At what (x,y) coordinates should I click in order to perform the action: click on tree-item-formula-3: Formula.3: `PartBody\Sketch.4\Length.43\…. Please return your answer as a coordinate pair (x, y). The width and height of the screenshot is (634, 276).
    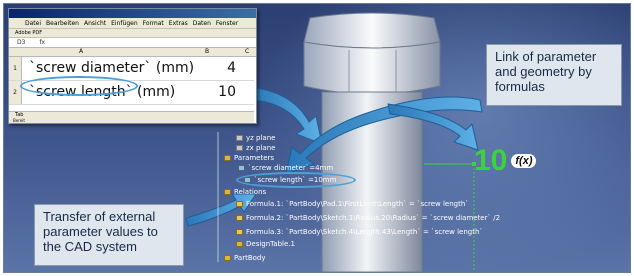
    Looking at the image, I should click on (359, 232).